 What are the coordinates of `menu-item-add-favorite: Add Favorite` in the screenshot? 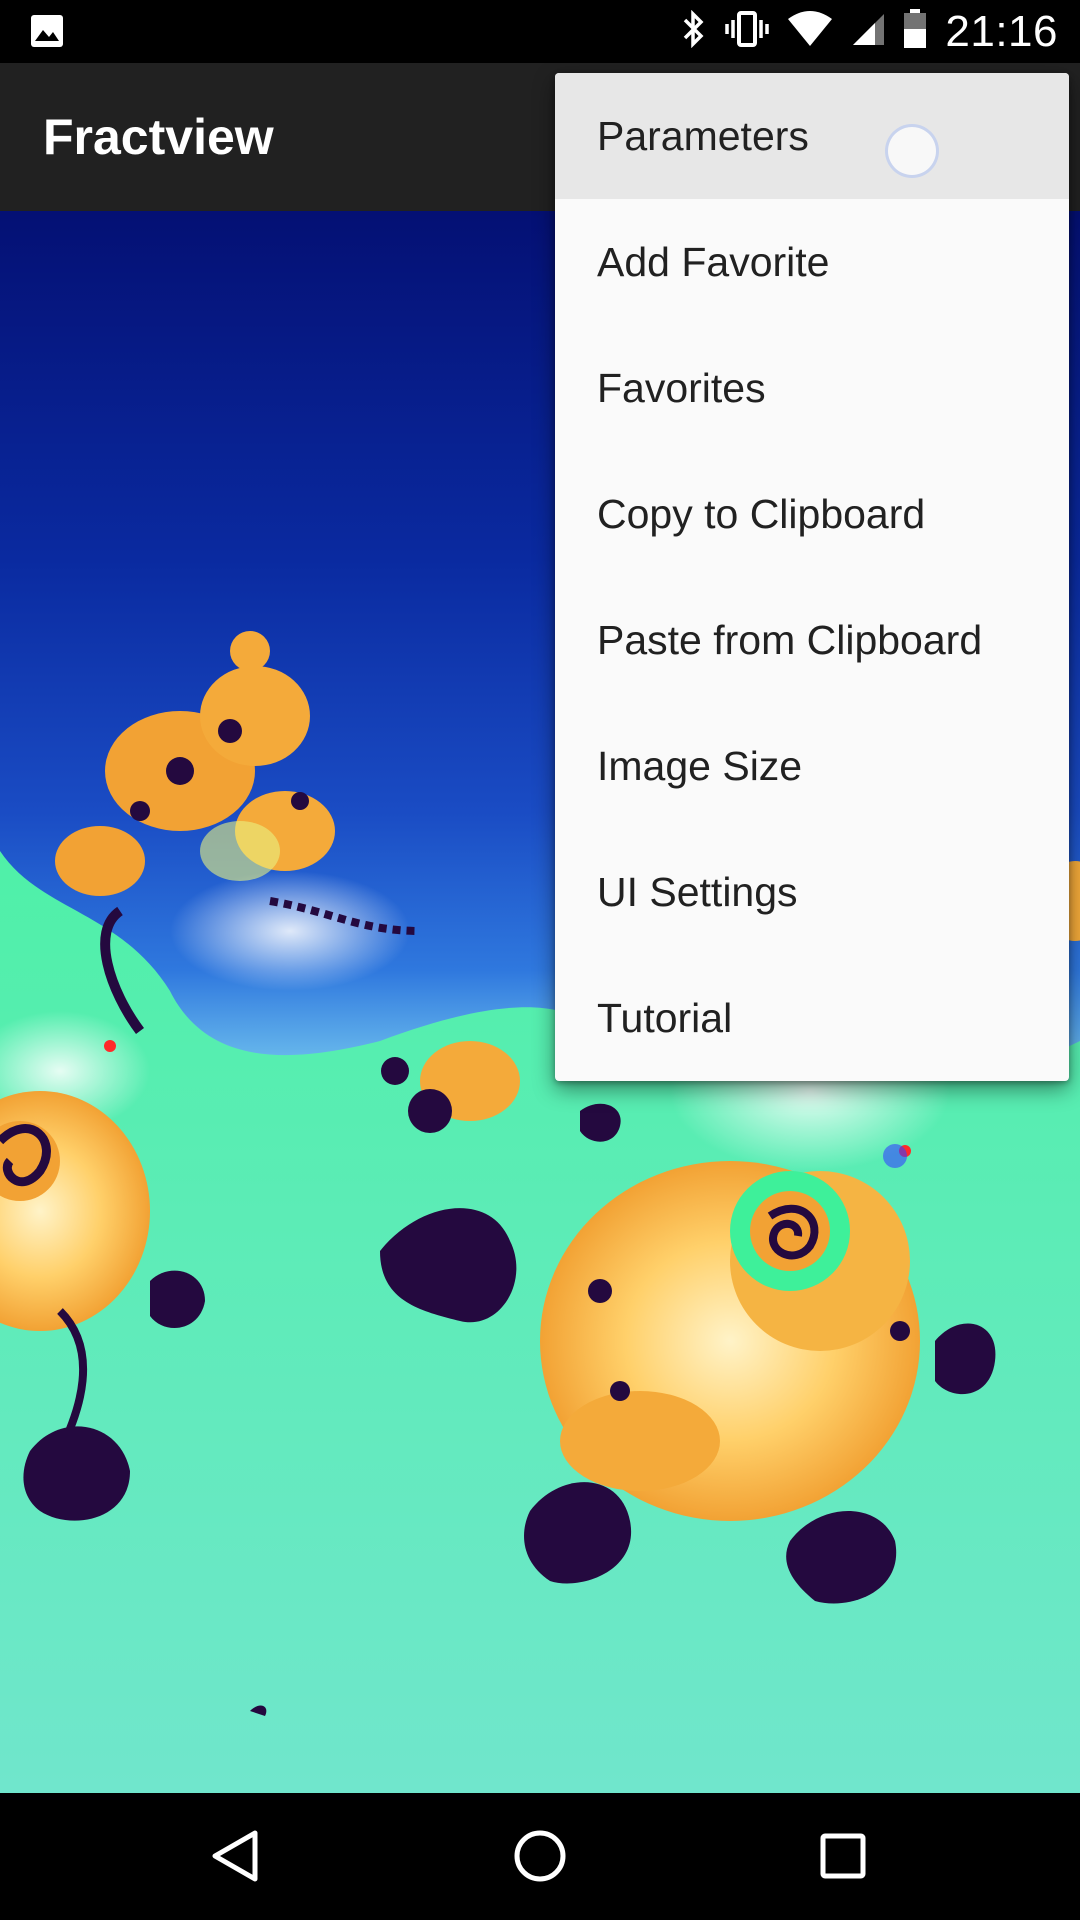 It's located at (812, 262).